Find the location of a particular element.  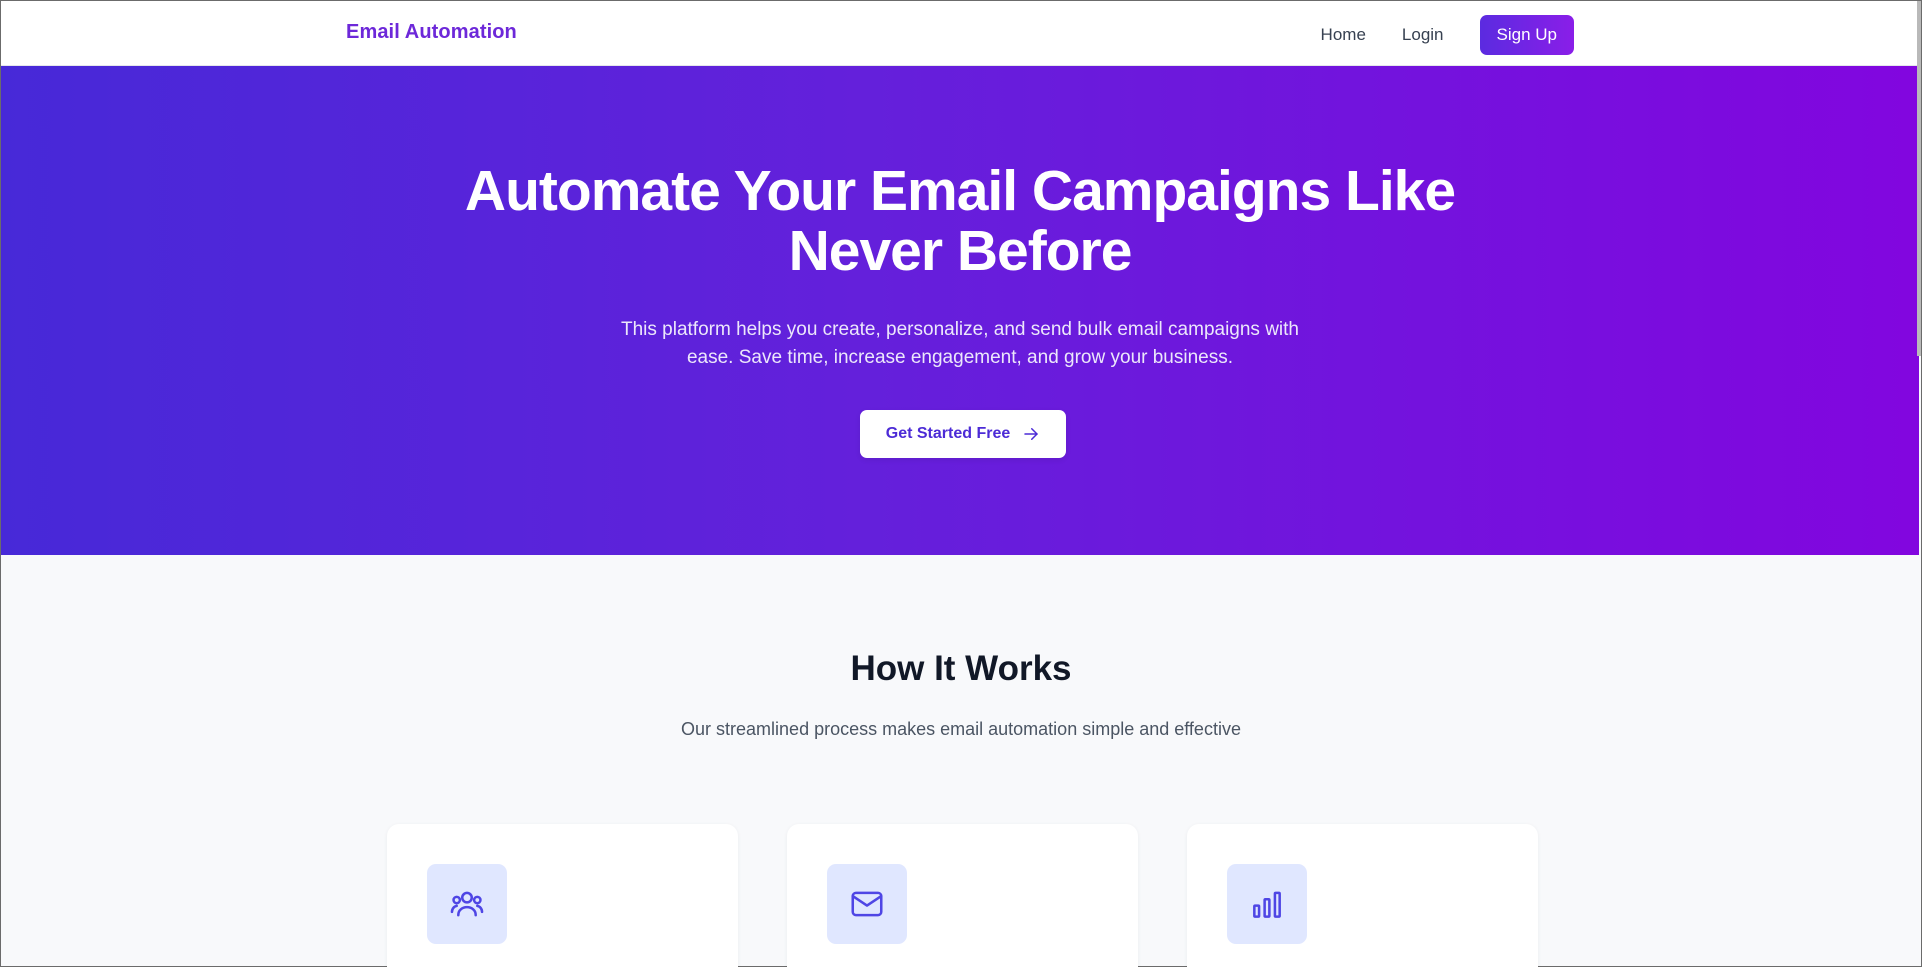

how-it-works-title: How It Works is located at coordinates (961, 668).